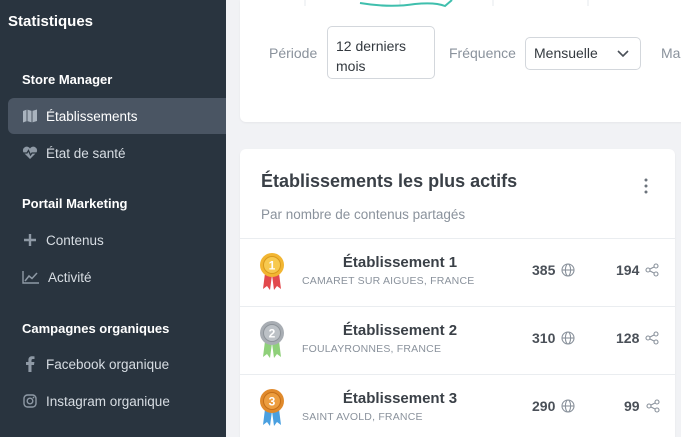 This screenshot has width=681, height=437. I want to click on establishment-location: CAMARET SUR AIGUES, FRANCE, so click(388, 281).